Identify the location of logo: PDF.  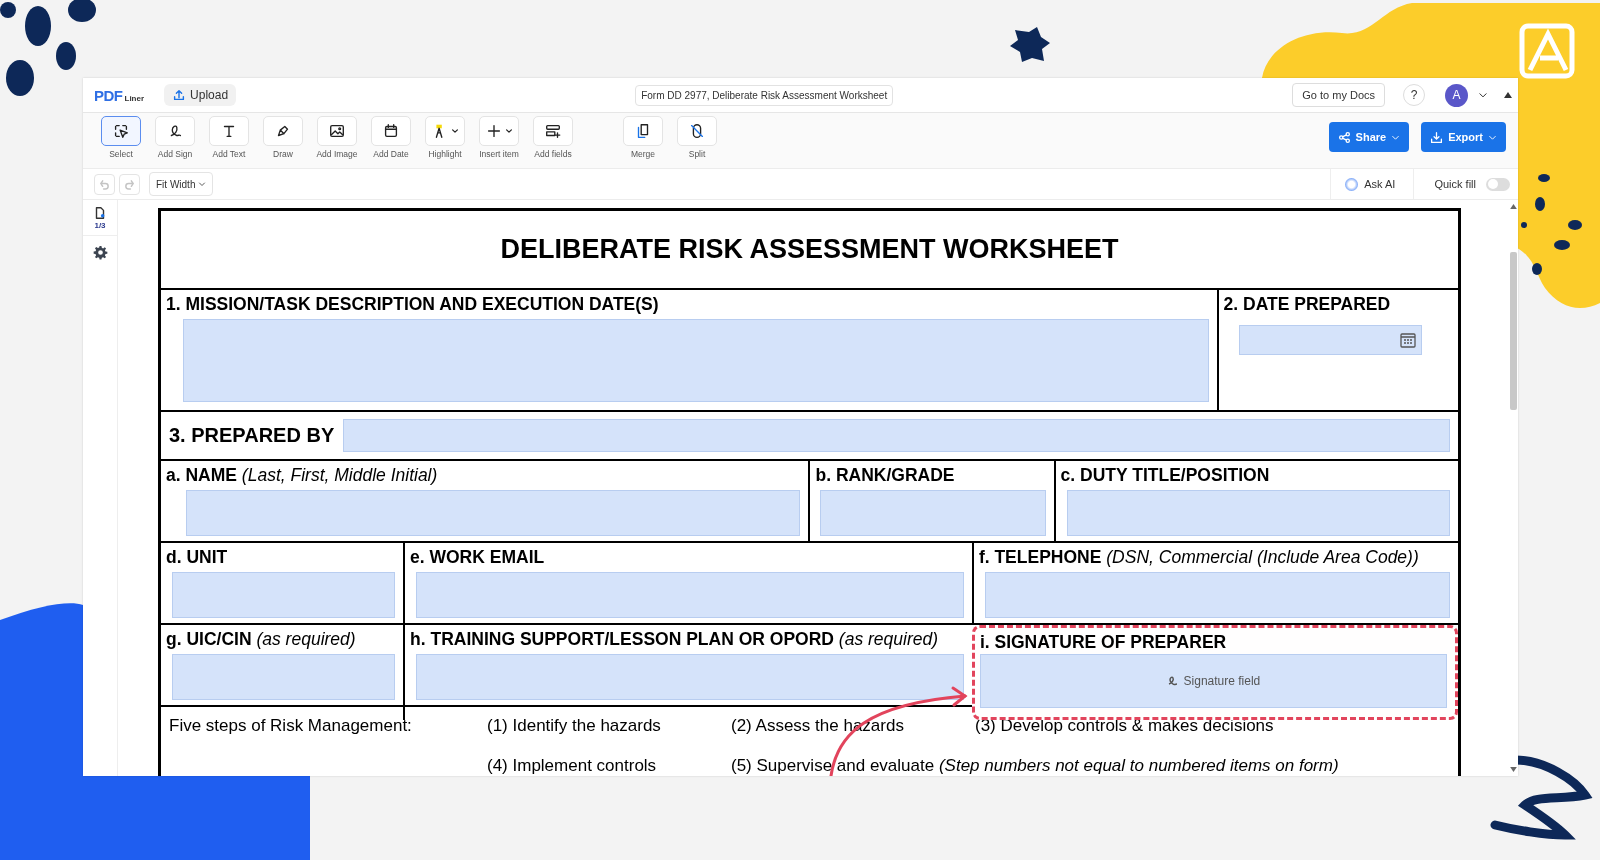
(108, 95).